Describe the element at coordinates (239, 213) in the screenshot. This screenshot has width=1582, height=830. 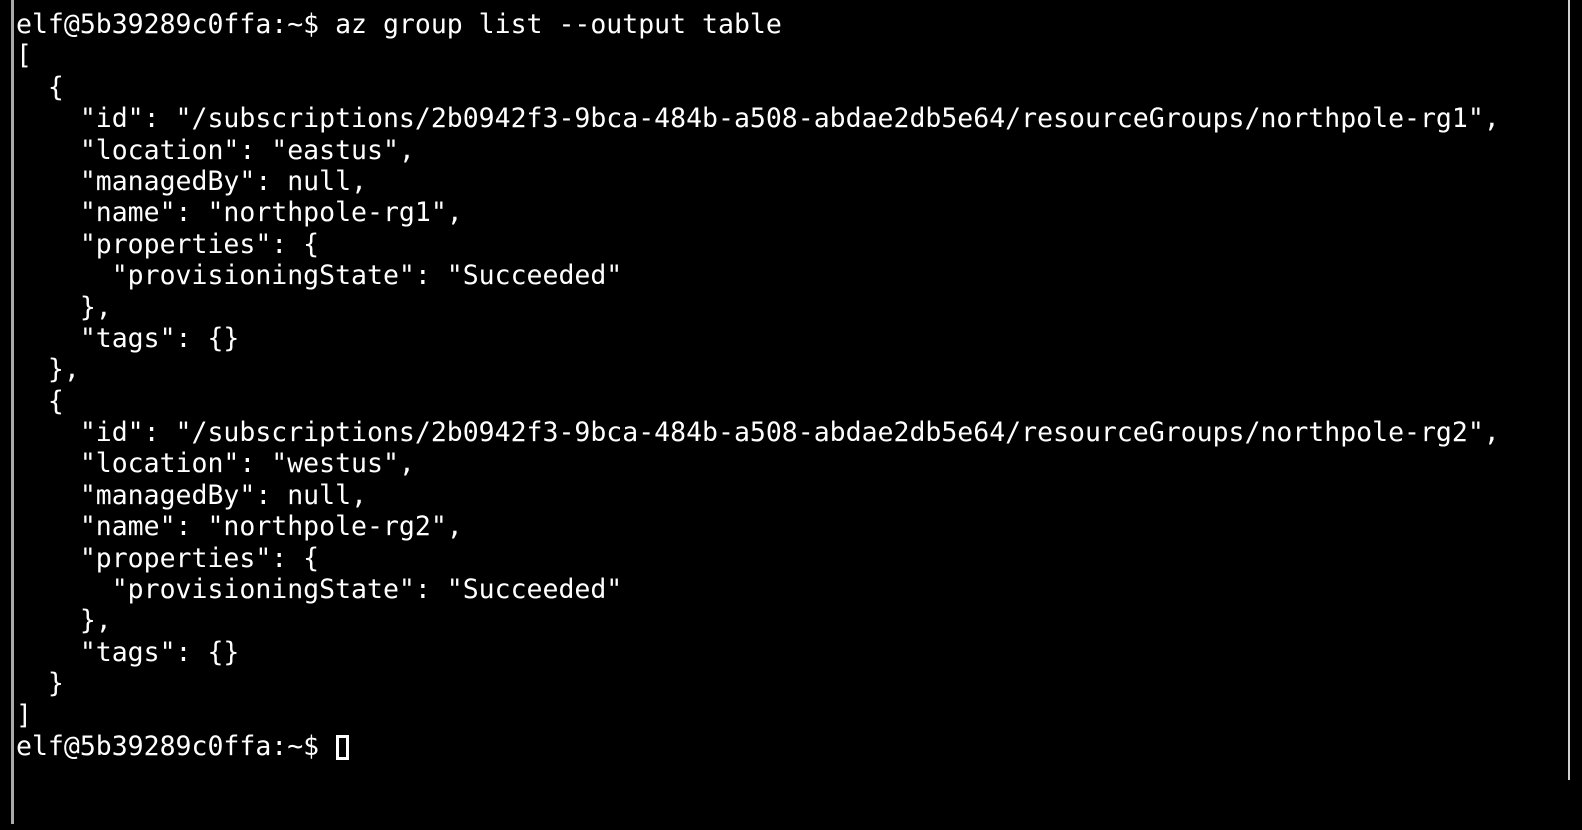
I see `terminal-line-output: "name": "northpole-rg1",` at that location.